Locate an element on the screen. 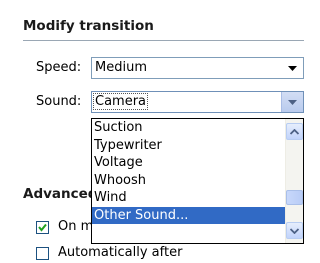 The image size is (320, 263). sound-option: Whoosh is located at coordinates (189, 181).